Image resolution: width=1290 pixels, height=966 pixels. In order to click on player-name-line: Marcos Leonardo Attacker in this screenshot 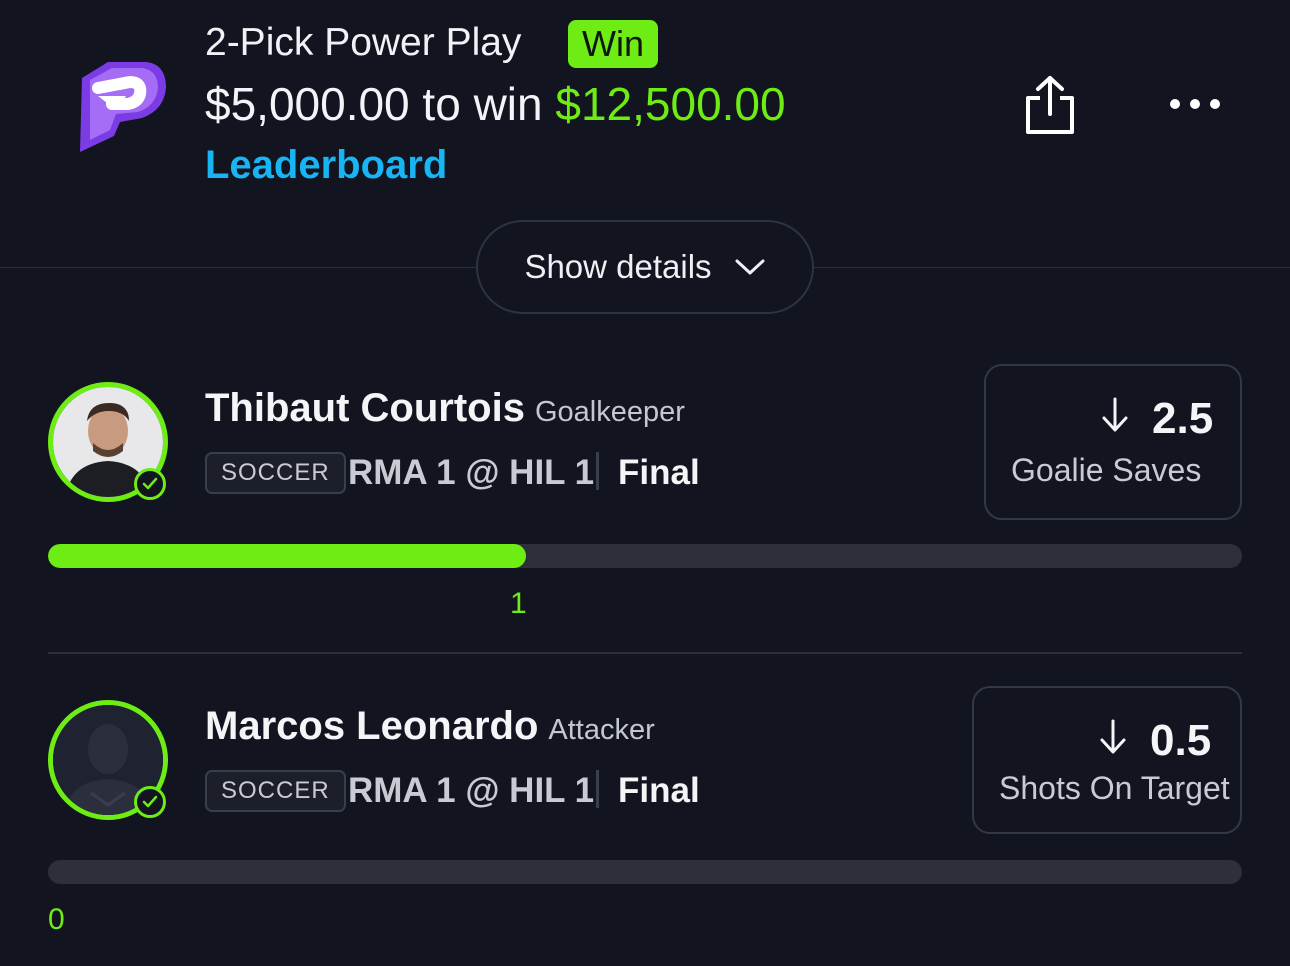, I will do `click(430, 728)`.